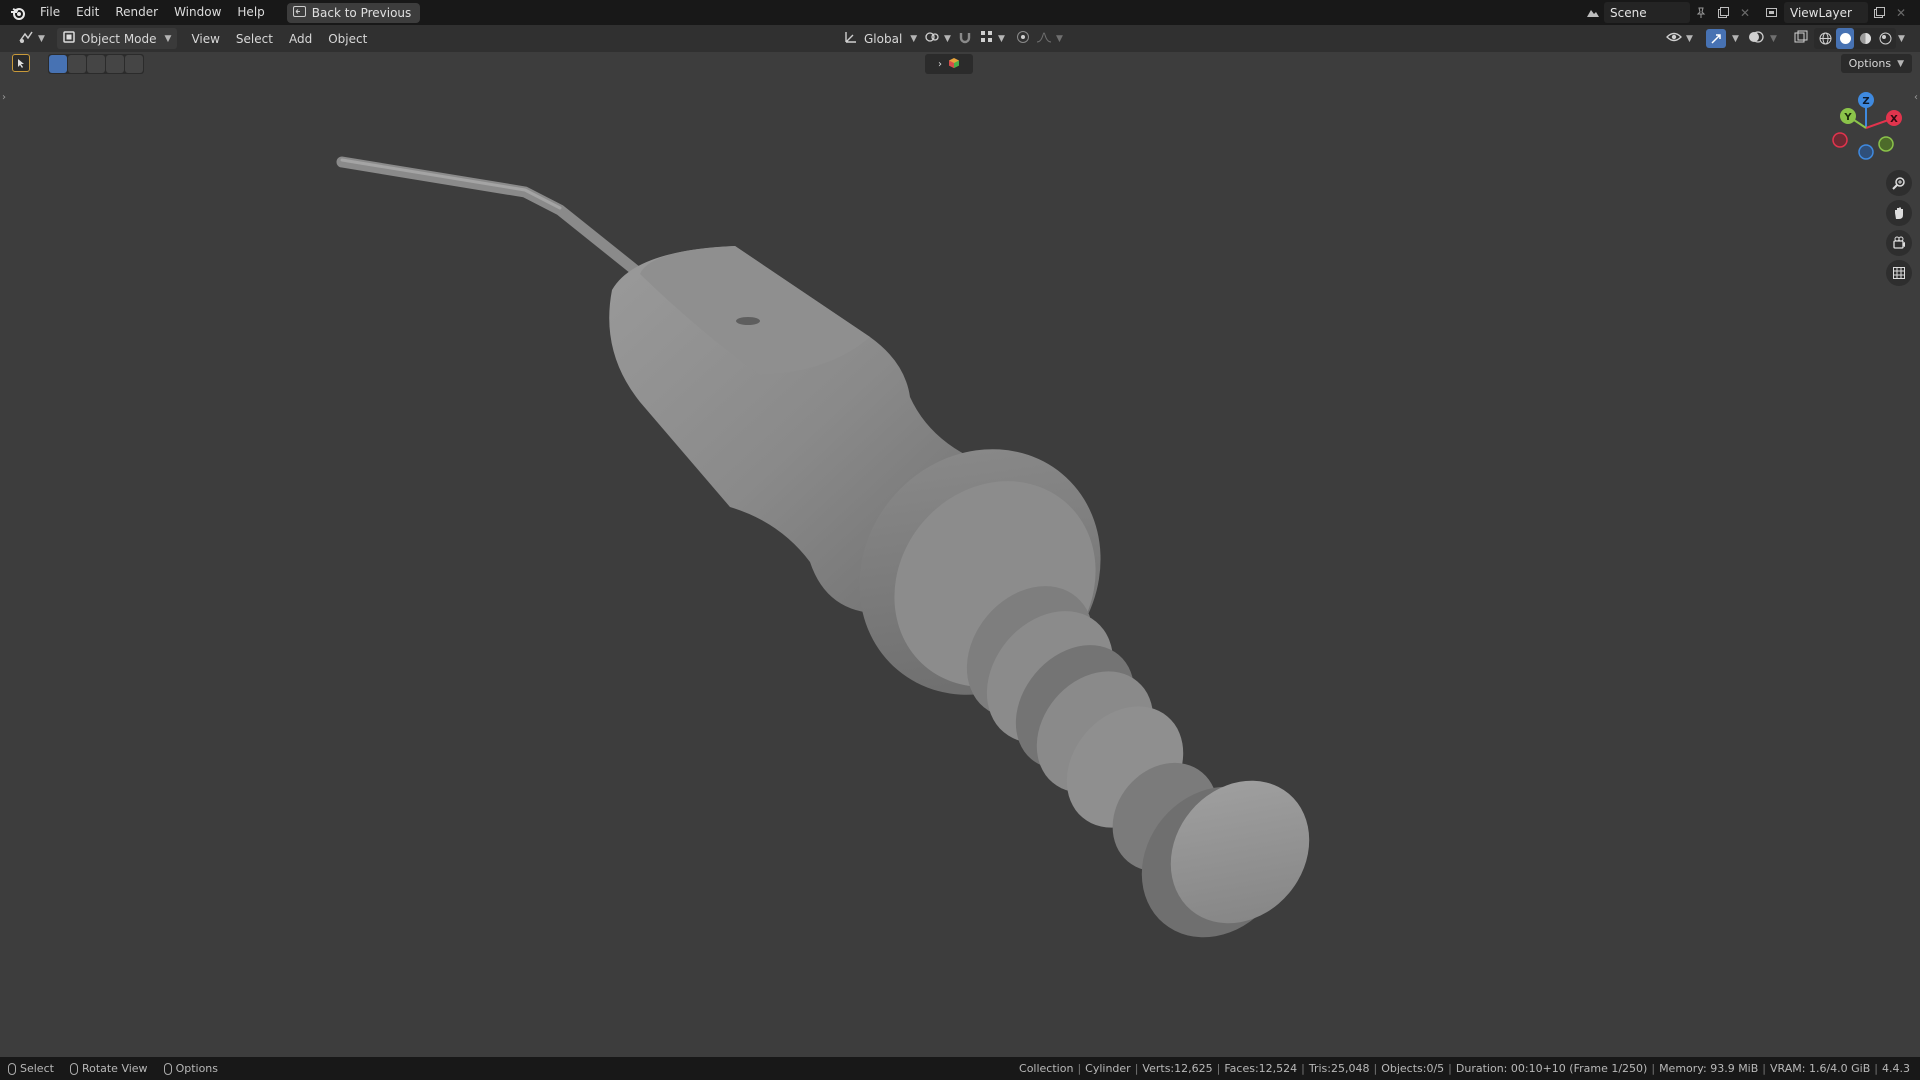  What do you see at coordinates (1339, 1068) in the screenshot?
I see `stat-tris: Tris:25,048` at bounding box center [1339, 1068].